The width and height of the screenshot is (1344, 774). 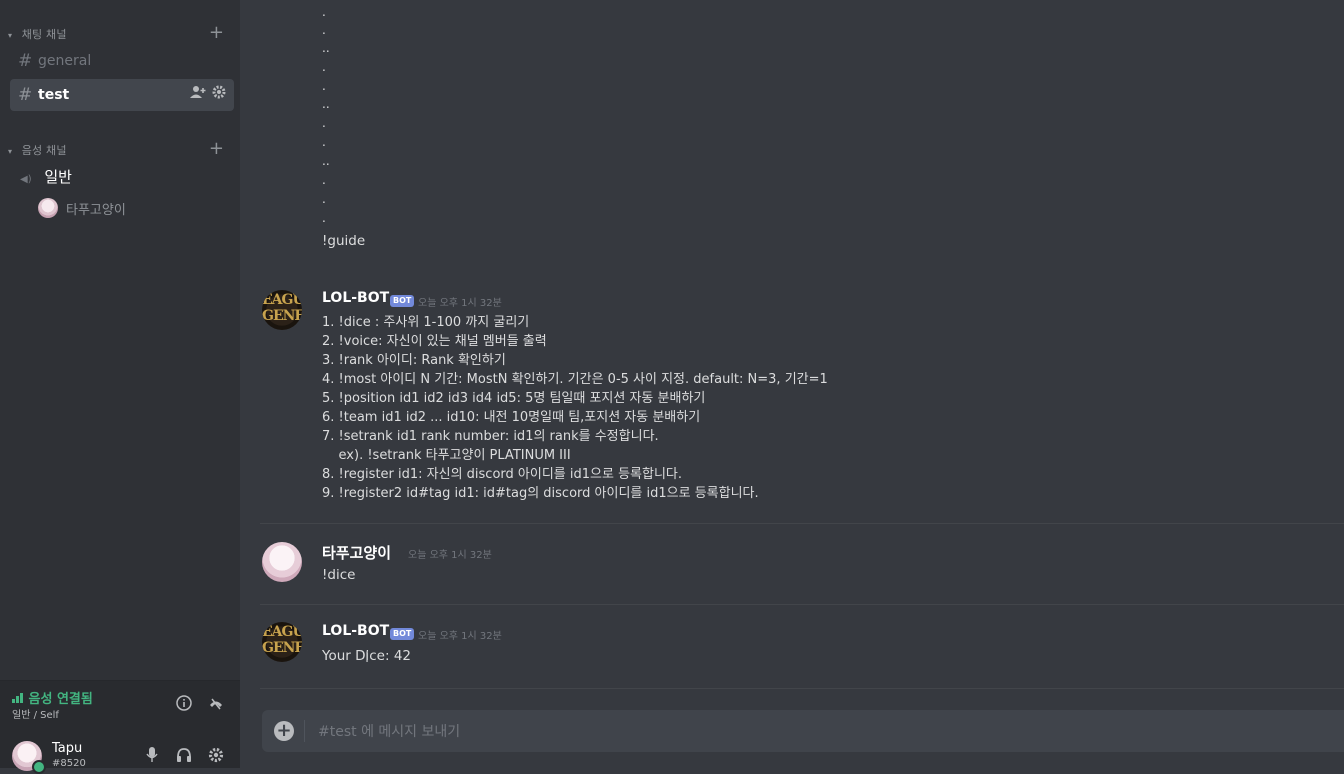 I want to click on deafen-button, so click(x=184, y=755).